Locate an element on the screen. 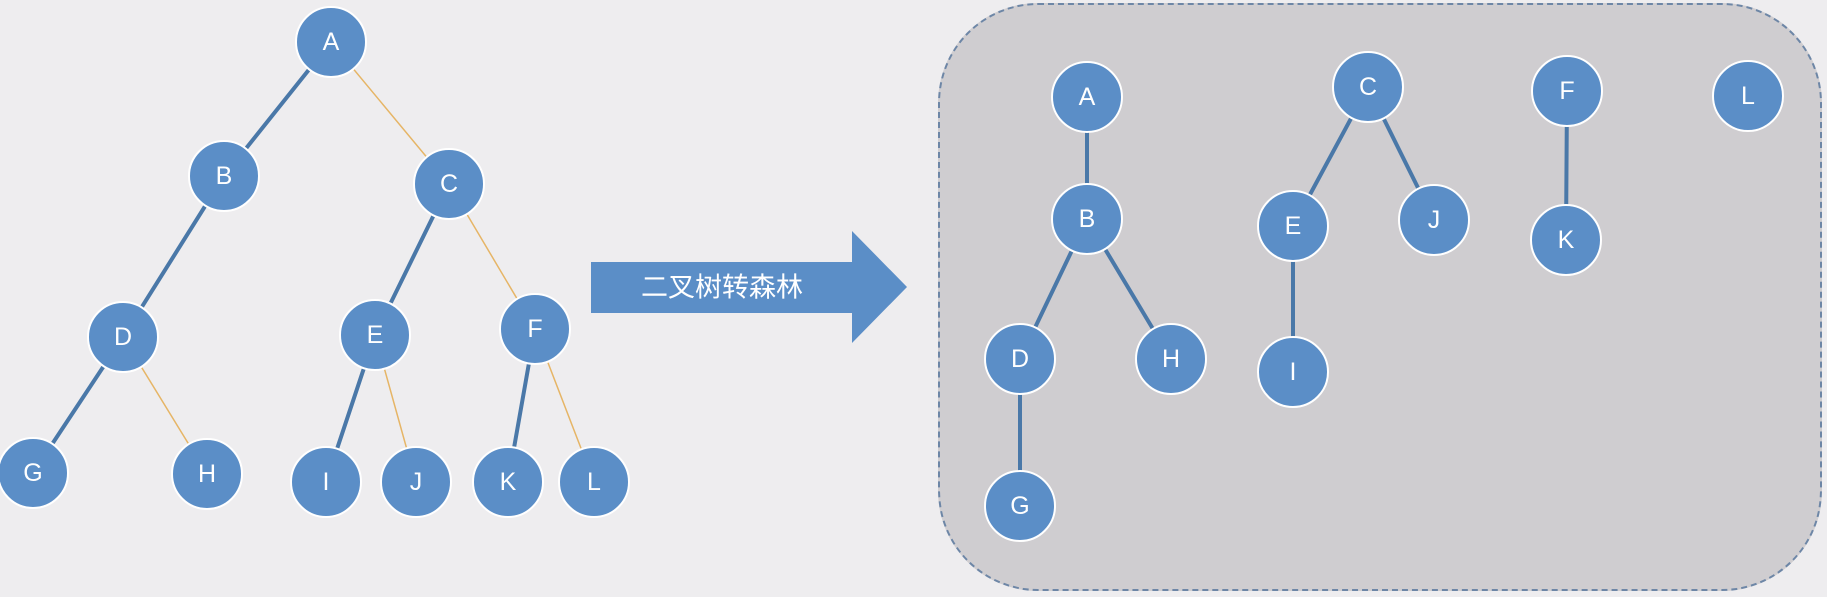 This screenshot has width=1827, height=597. binary-node-c: C is located at coordinates (449, 184).